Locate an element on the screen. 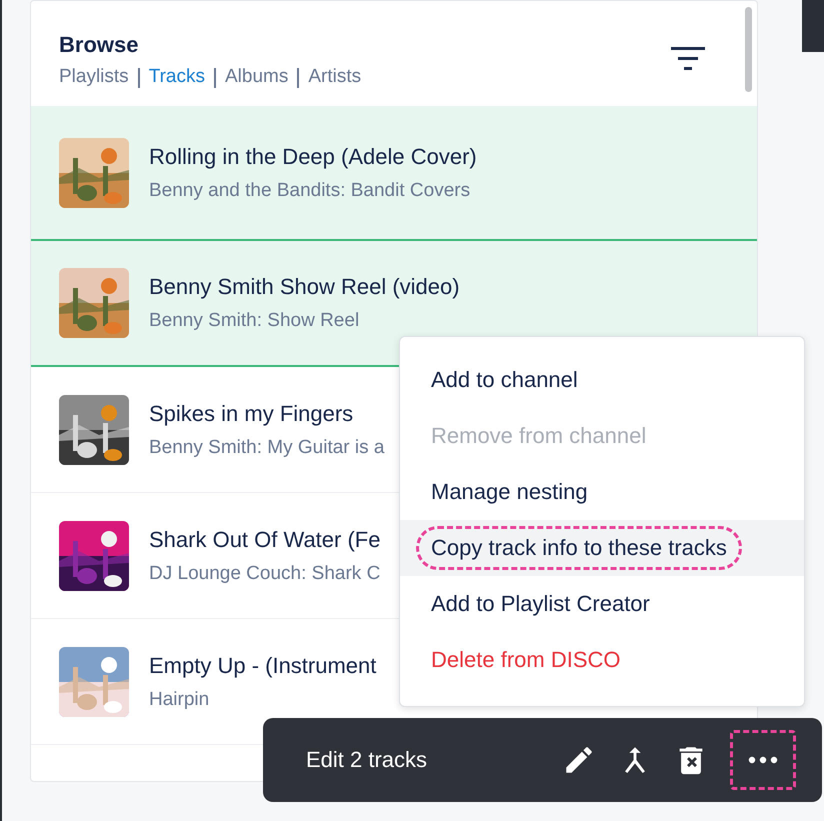  browse-title: Browse is located at coordinates (99, 45).